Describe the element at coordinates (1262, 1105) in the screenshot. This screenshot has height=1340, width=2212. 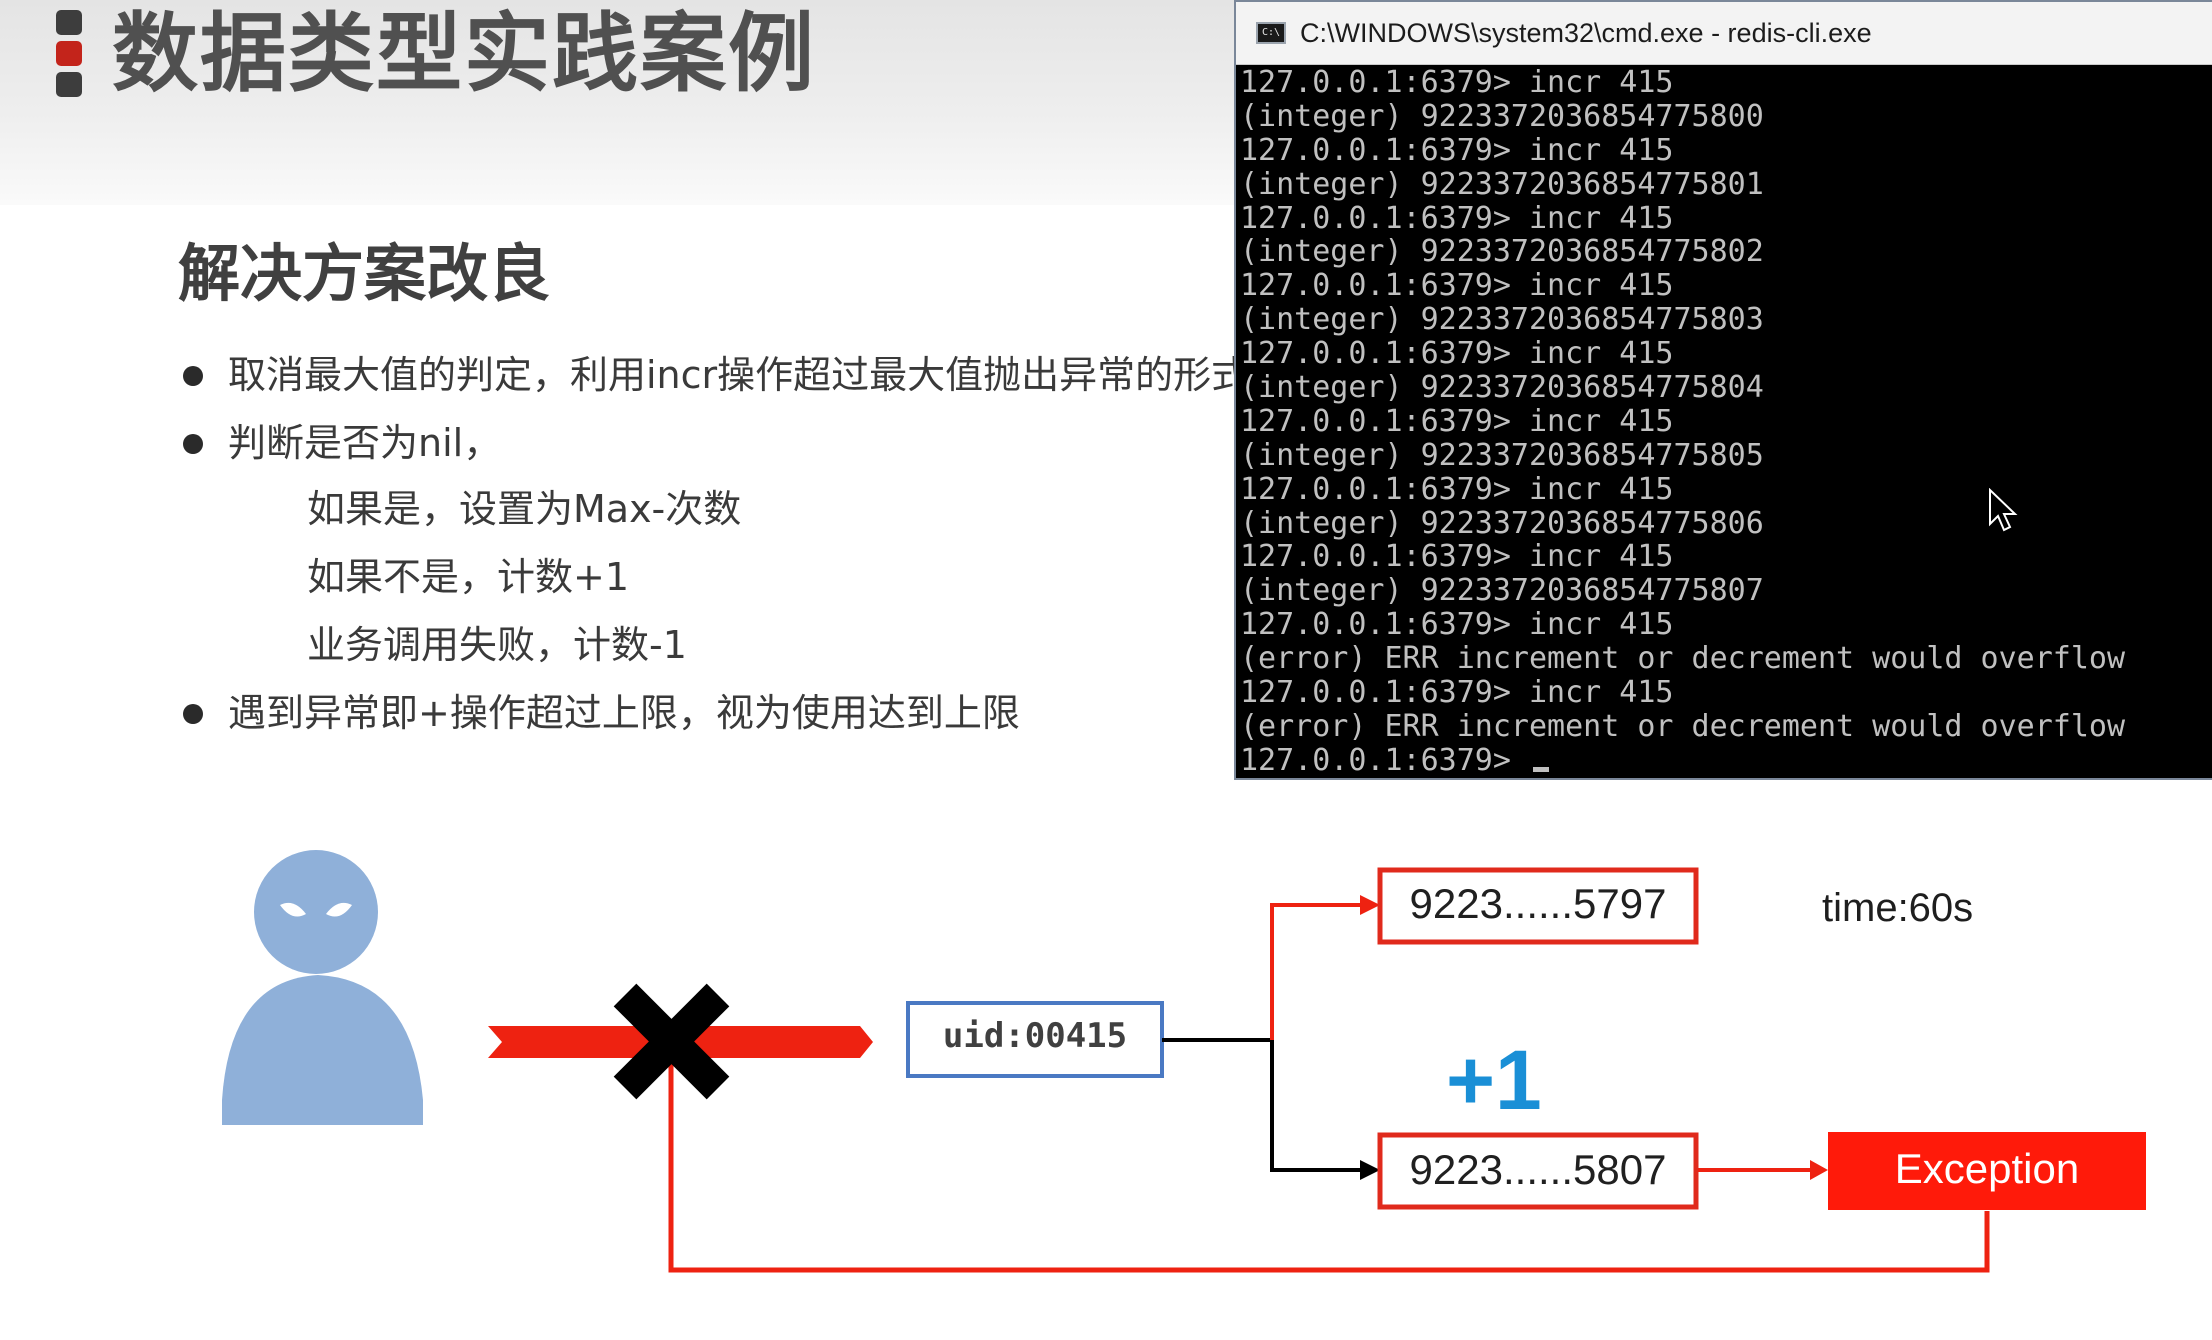
I see `uid-to-branch-line` at that location.